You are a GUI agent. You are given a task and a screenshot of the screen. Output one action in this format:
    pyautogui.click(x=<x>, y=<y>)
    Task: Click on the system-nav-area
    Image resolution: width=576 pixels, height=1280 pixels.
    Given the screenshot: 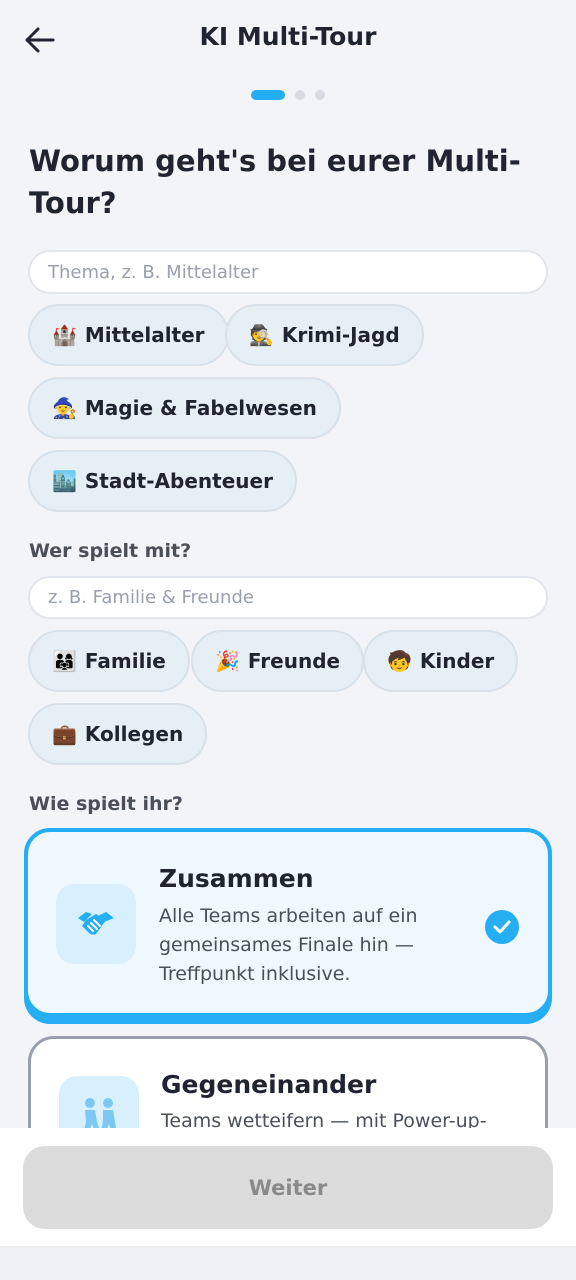 What is the action you would take?
    pyautogui.click(x=288, y=1263)
    